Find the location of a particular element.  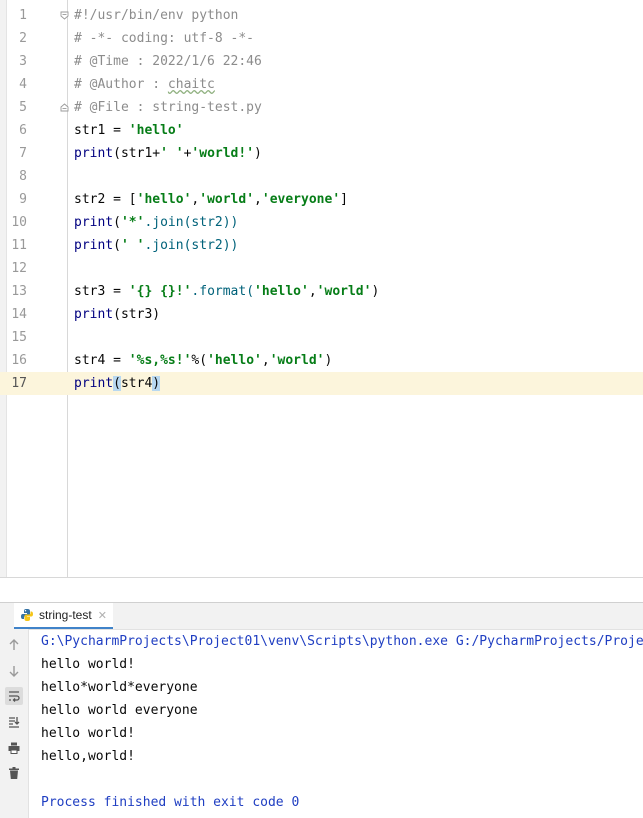

code-text: str4 = '%s,%s!'%('hello','world') is located at coordinates (203, 360).